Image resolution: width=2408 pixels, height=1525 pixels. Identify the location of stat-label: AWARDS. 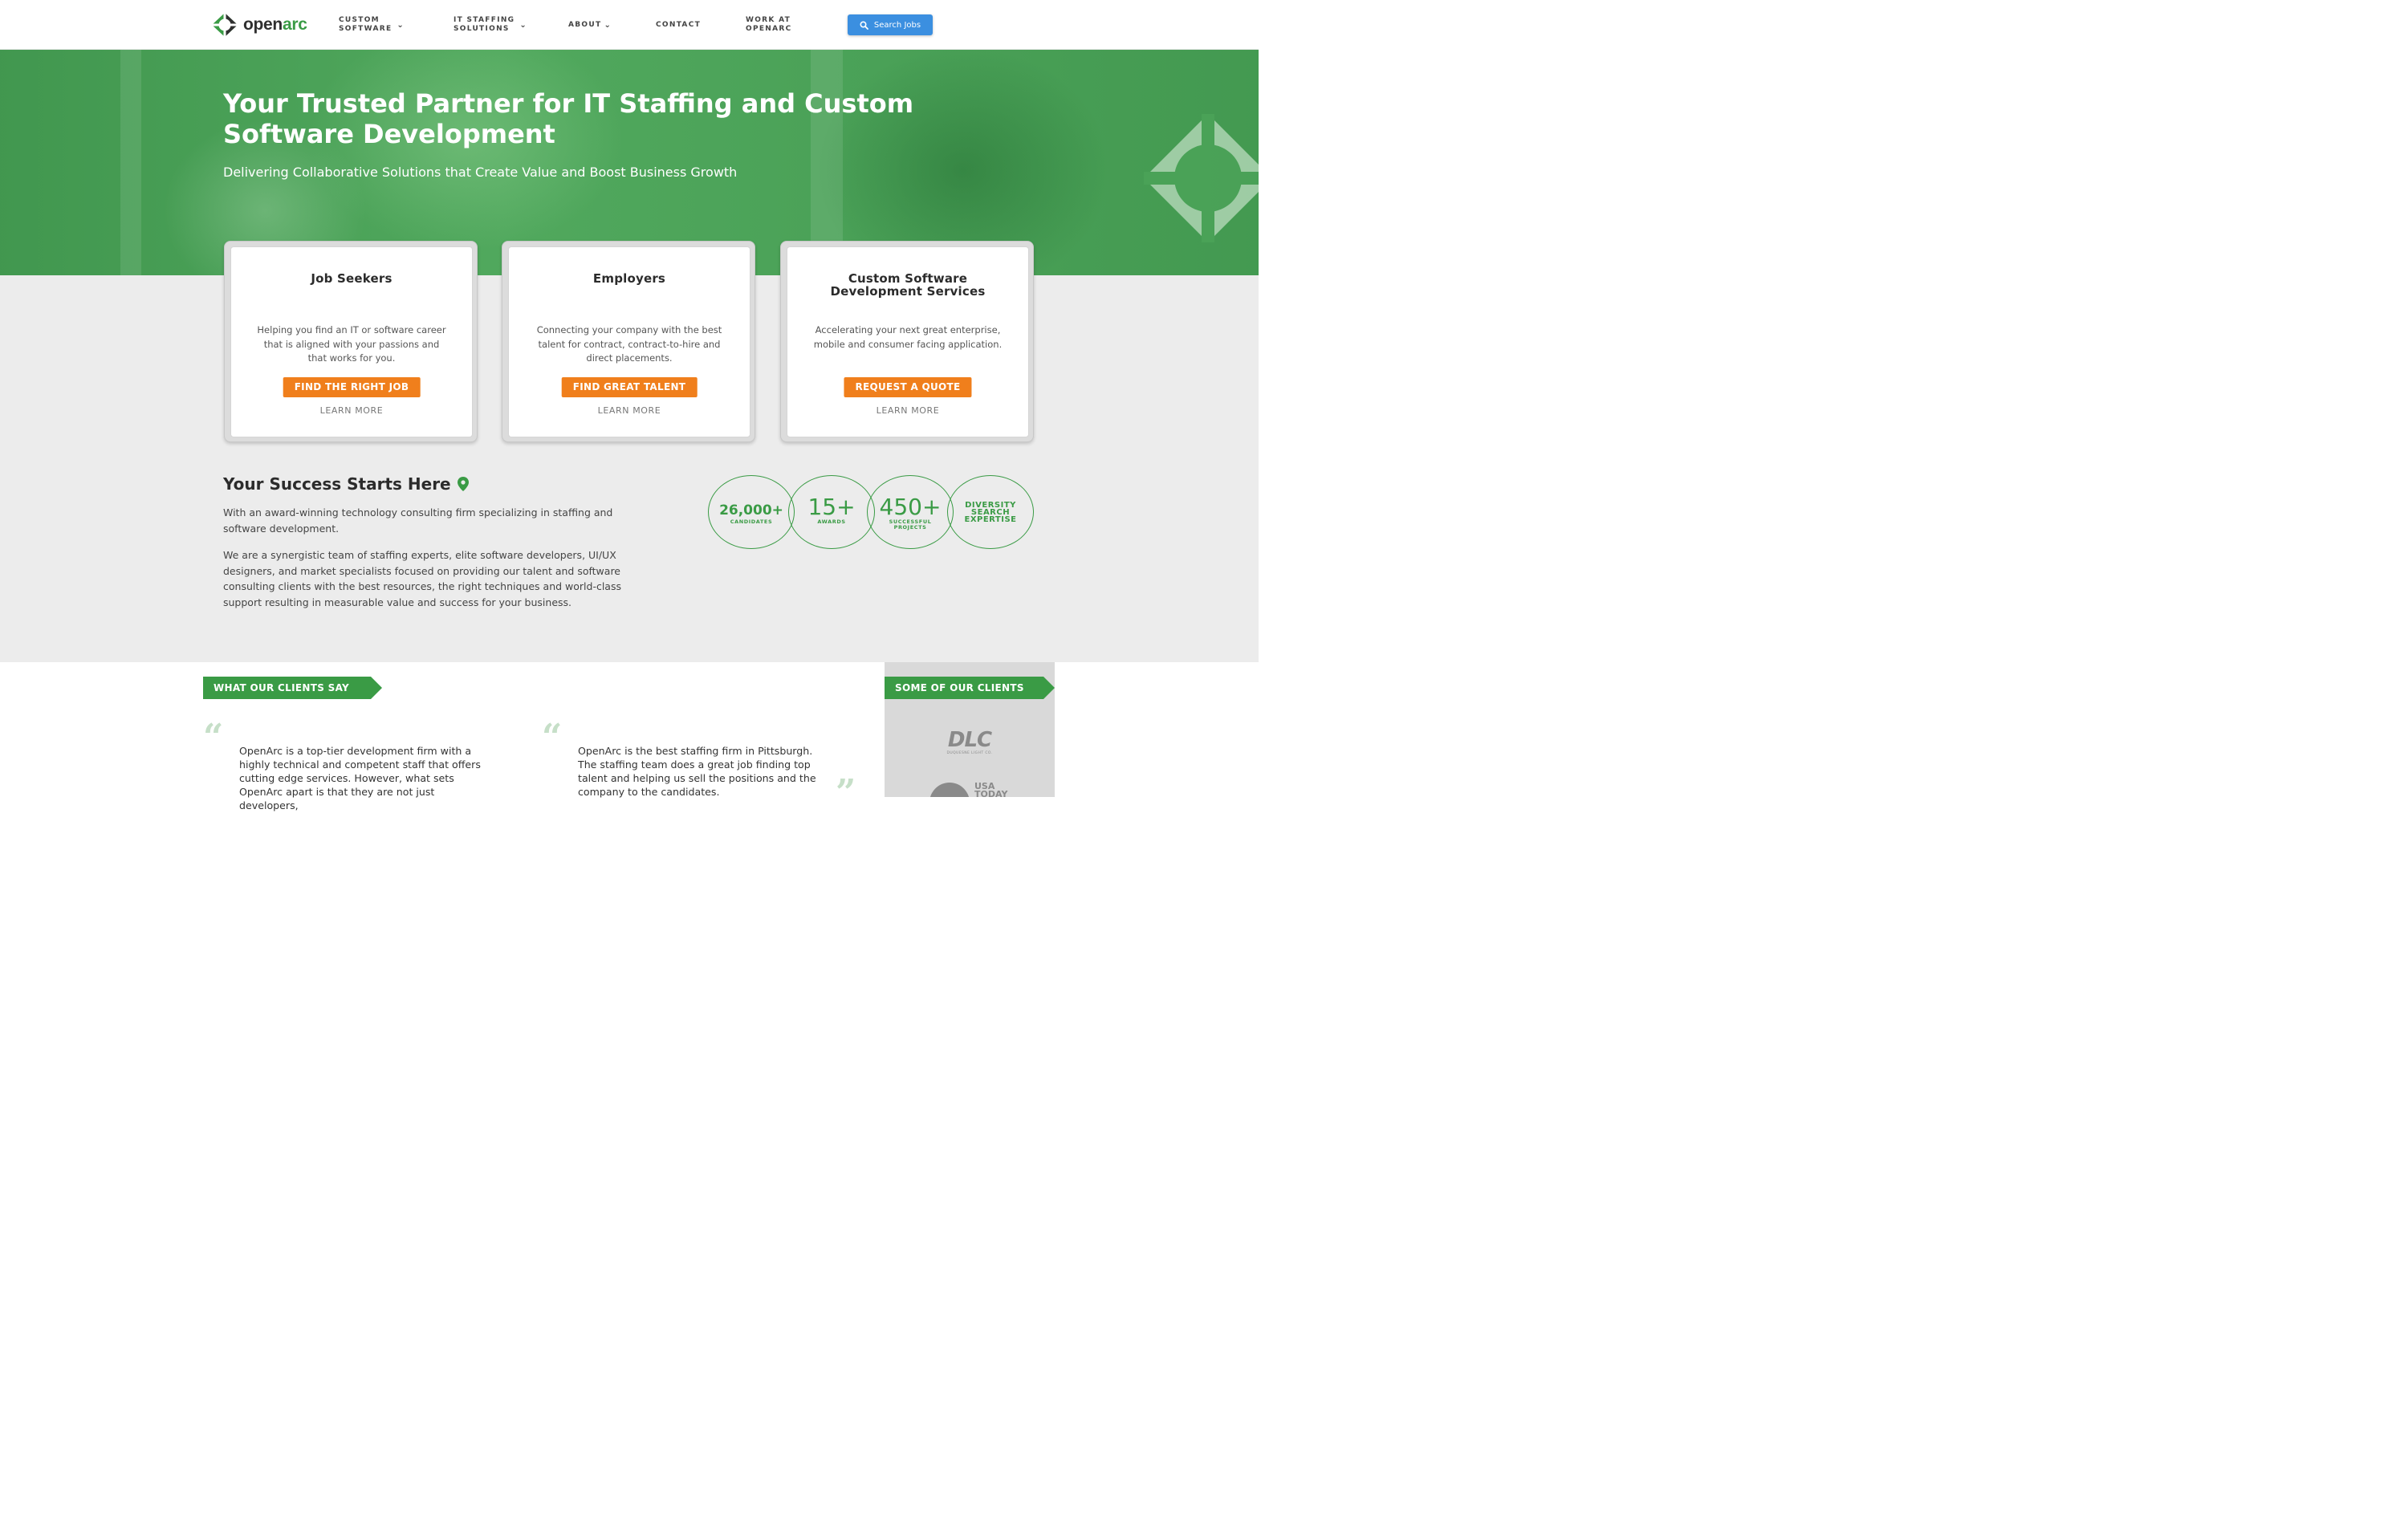
(832, 522).